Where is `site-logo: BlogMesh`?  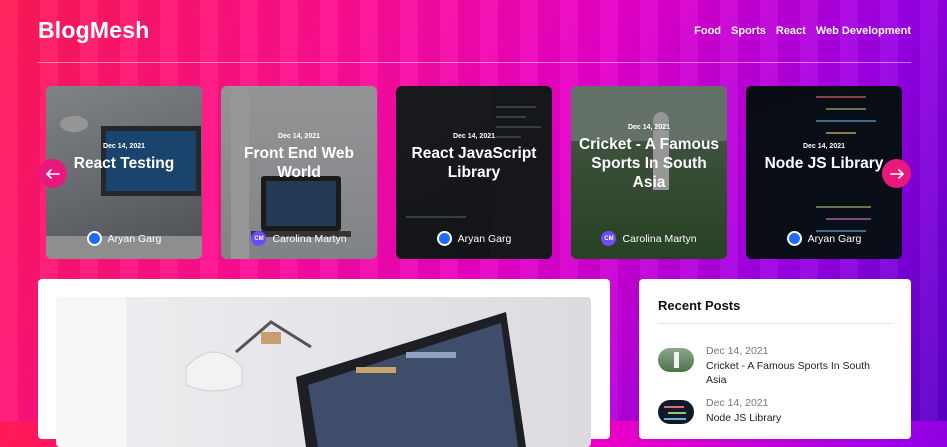 site-logo: BlogMesh is located at coordinates (94, 30).